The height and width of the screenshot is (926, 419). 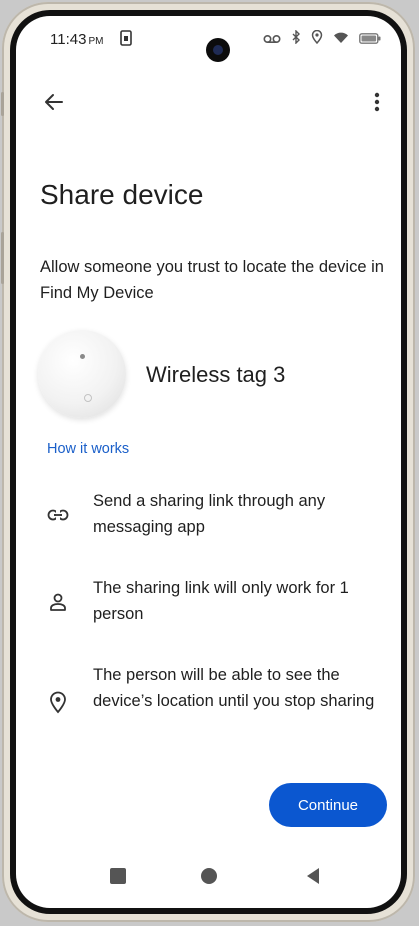 I want to click on system-navigation-bar, so click(x=208, y=876).